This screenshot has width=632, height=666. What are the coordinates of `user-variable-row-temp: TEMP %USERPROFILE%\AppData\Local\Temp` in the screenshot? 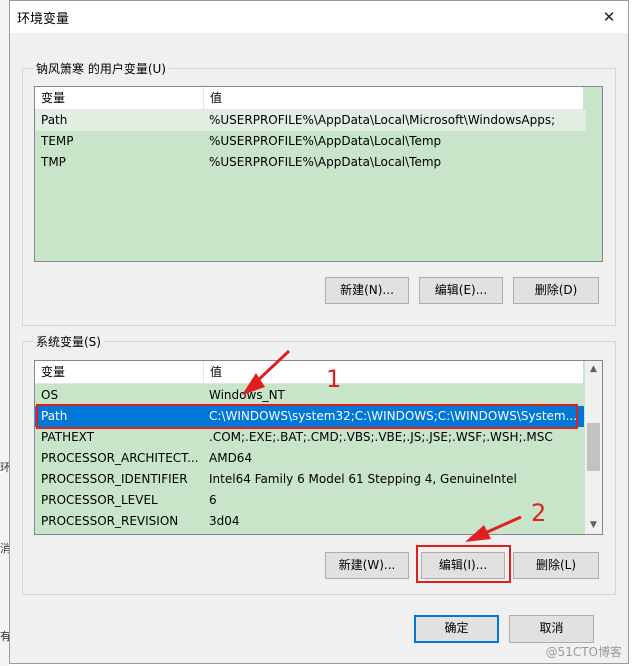 It's located at (310, 141).